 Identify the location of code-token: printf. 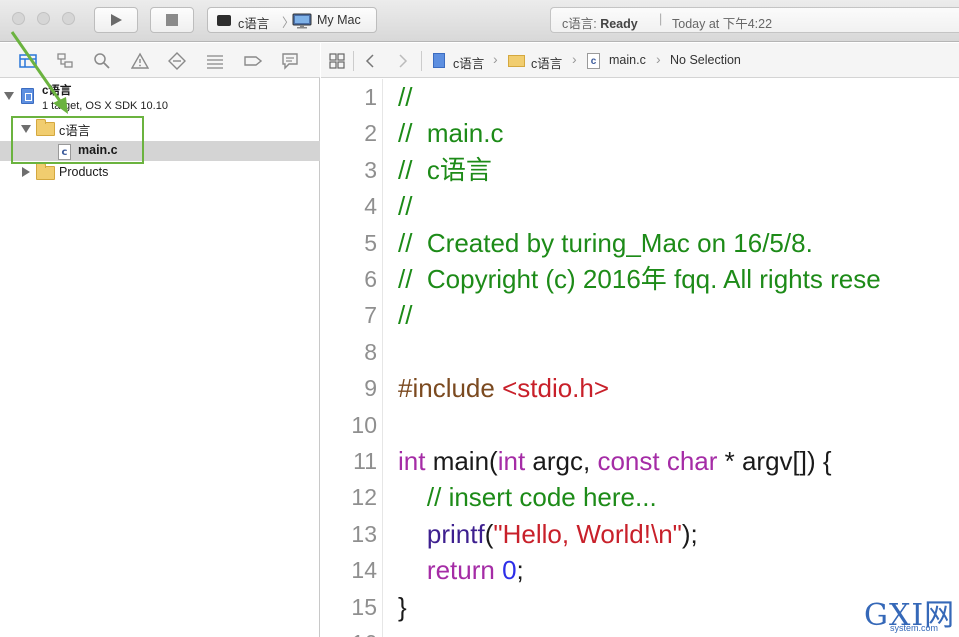
(455, 533).